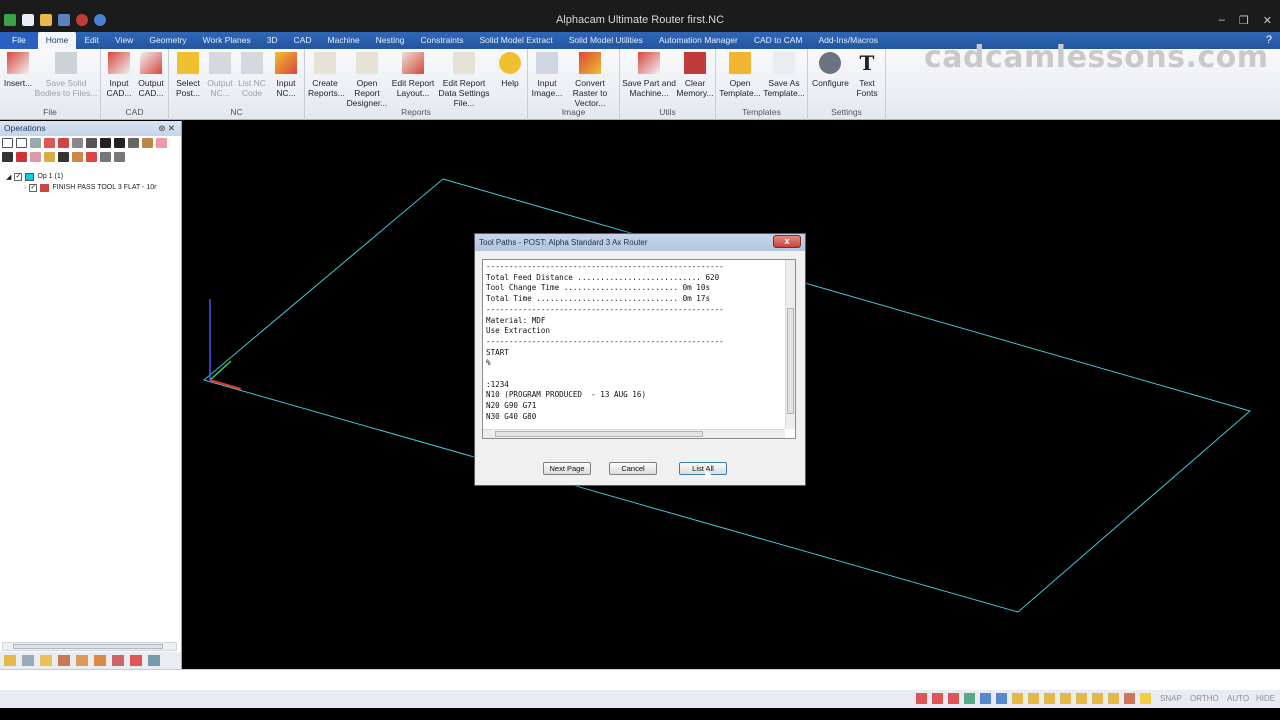  What do you see at coordinates (91, 157) in the screenshot?
I see `cut-icon` at bounding box center [91, 157].